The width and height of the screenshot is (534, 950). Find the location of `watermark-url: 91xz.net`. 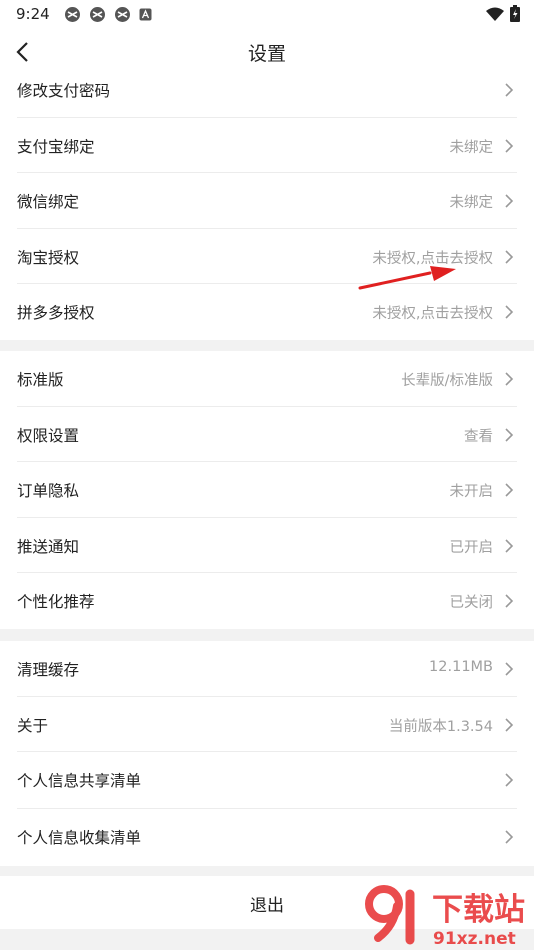

watermark-url: 91xz.net is located at coordinates (474, 938).